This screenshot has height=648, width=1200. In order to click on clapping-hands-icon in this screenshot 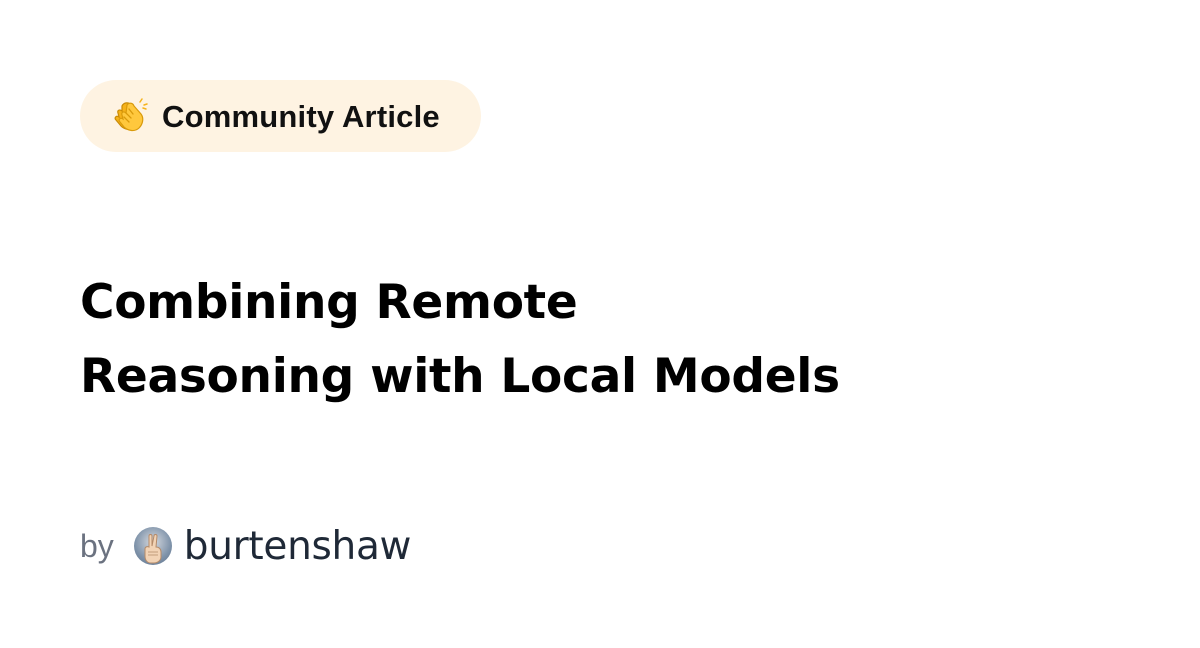, I will do `click(130, 116)`.